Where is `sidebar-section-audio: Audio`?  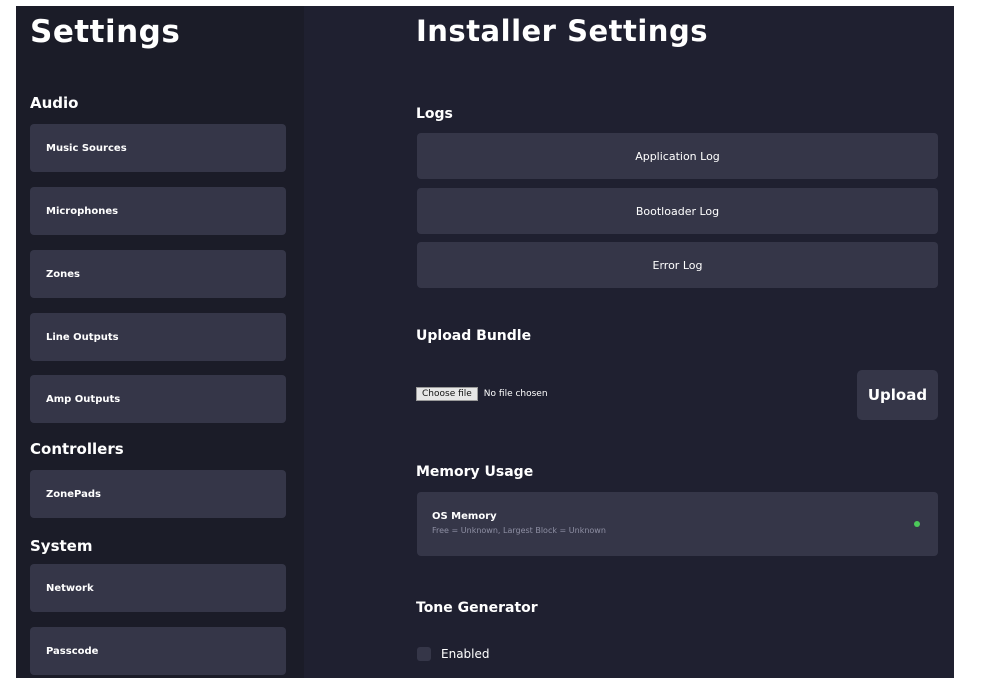 sidebar-section-audio: Audio is located at coordinates (54, 103).